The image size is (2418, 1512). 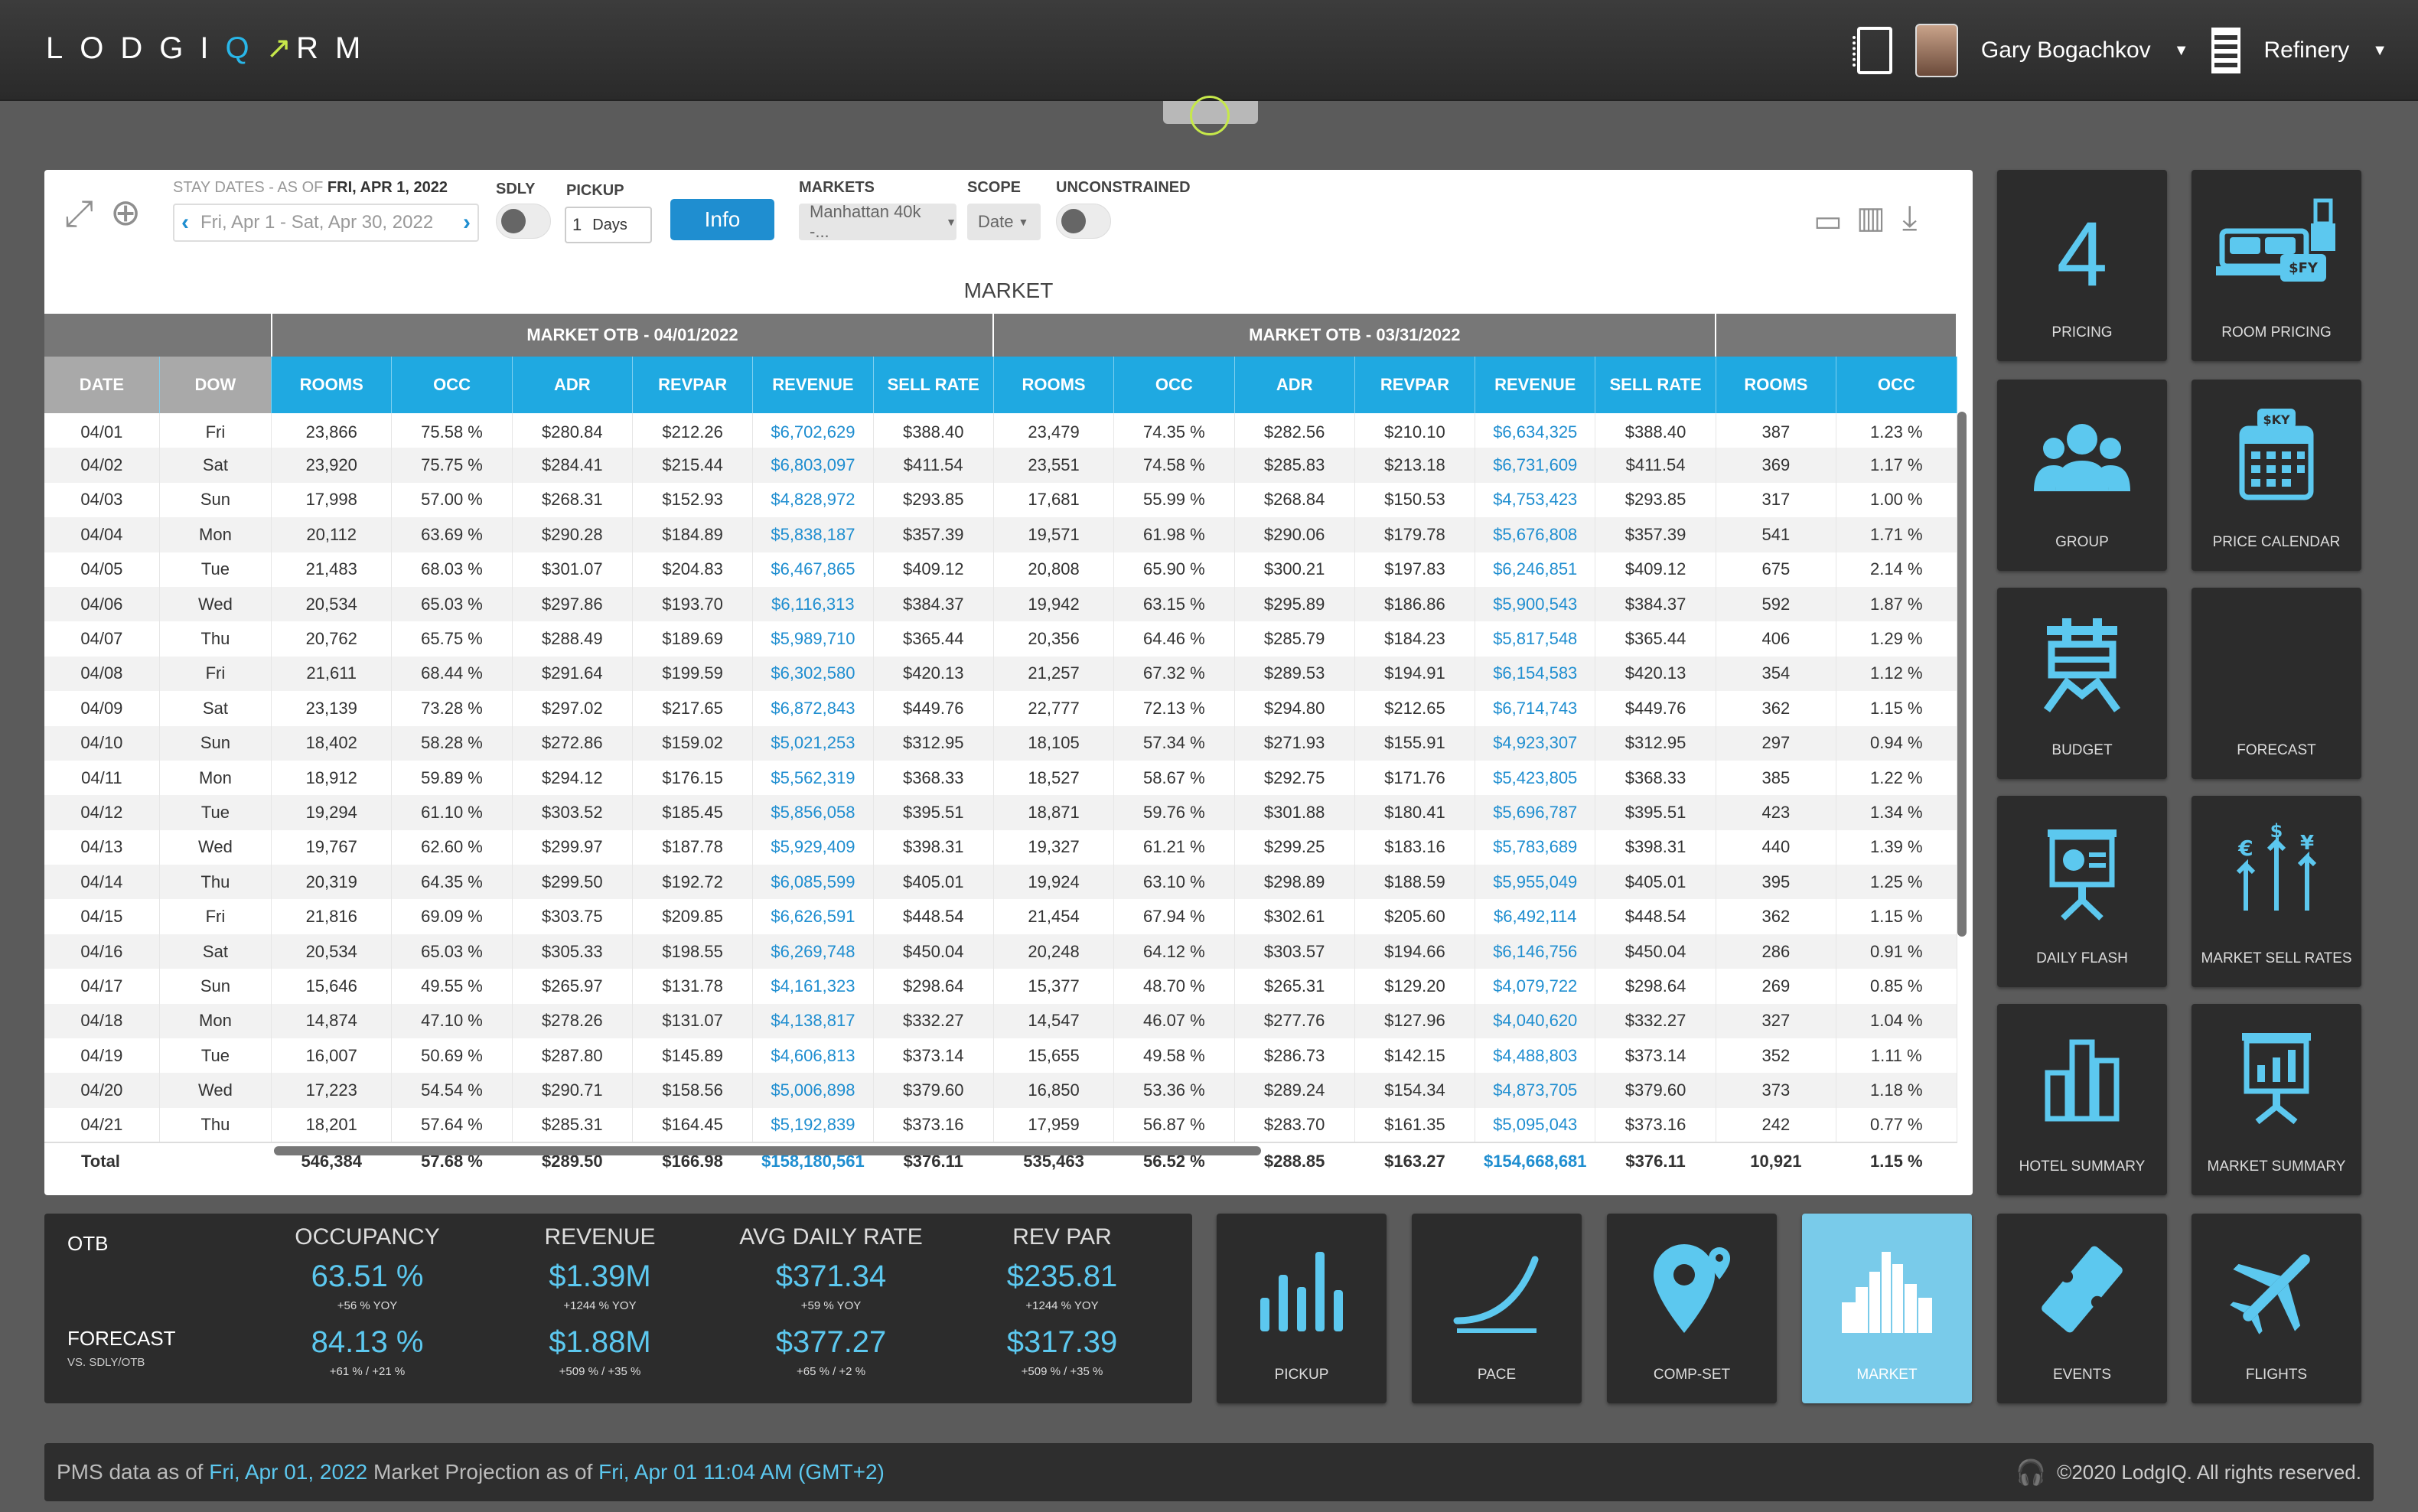 What do you see at coordinates (1535, 431) in the screenshot?
I see `revenue-link: $6,634,325` at bounding box center [1535, 431].